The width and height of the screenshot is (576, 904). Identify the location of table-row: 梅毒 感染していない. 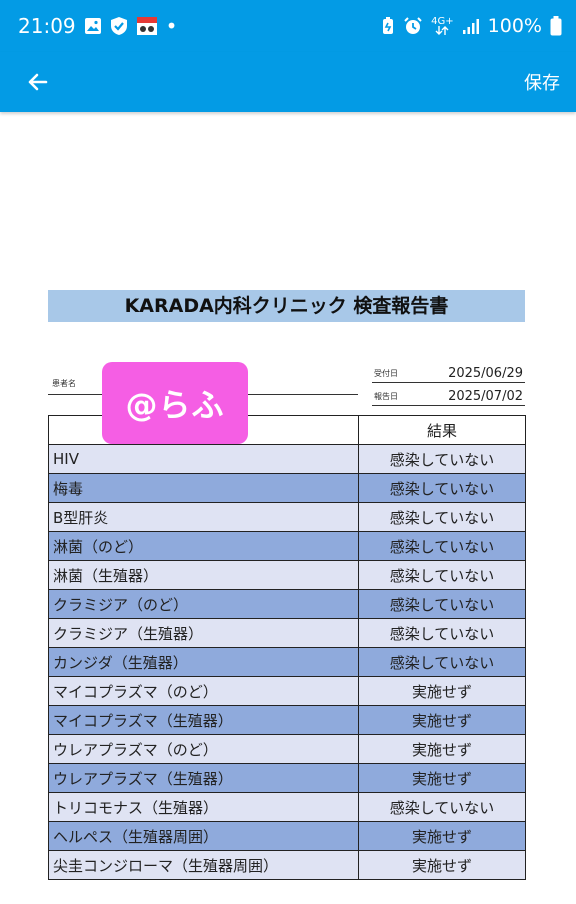
(287, 488).